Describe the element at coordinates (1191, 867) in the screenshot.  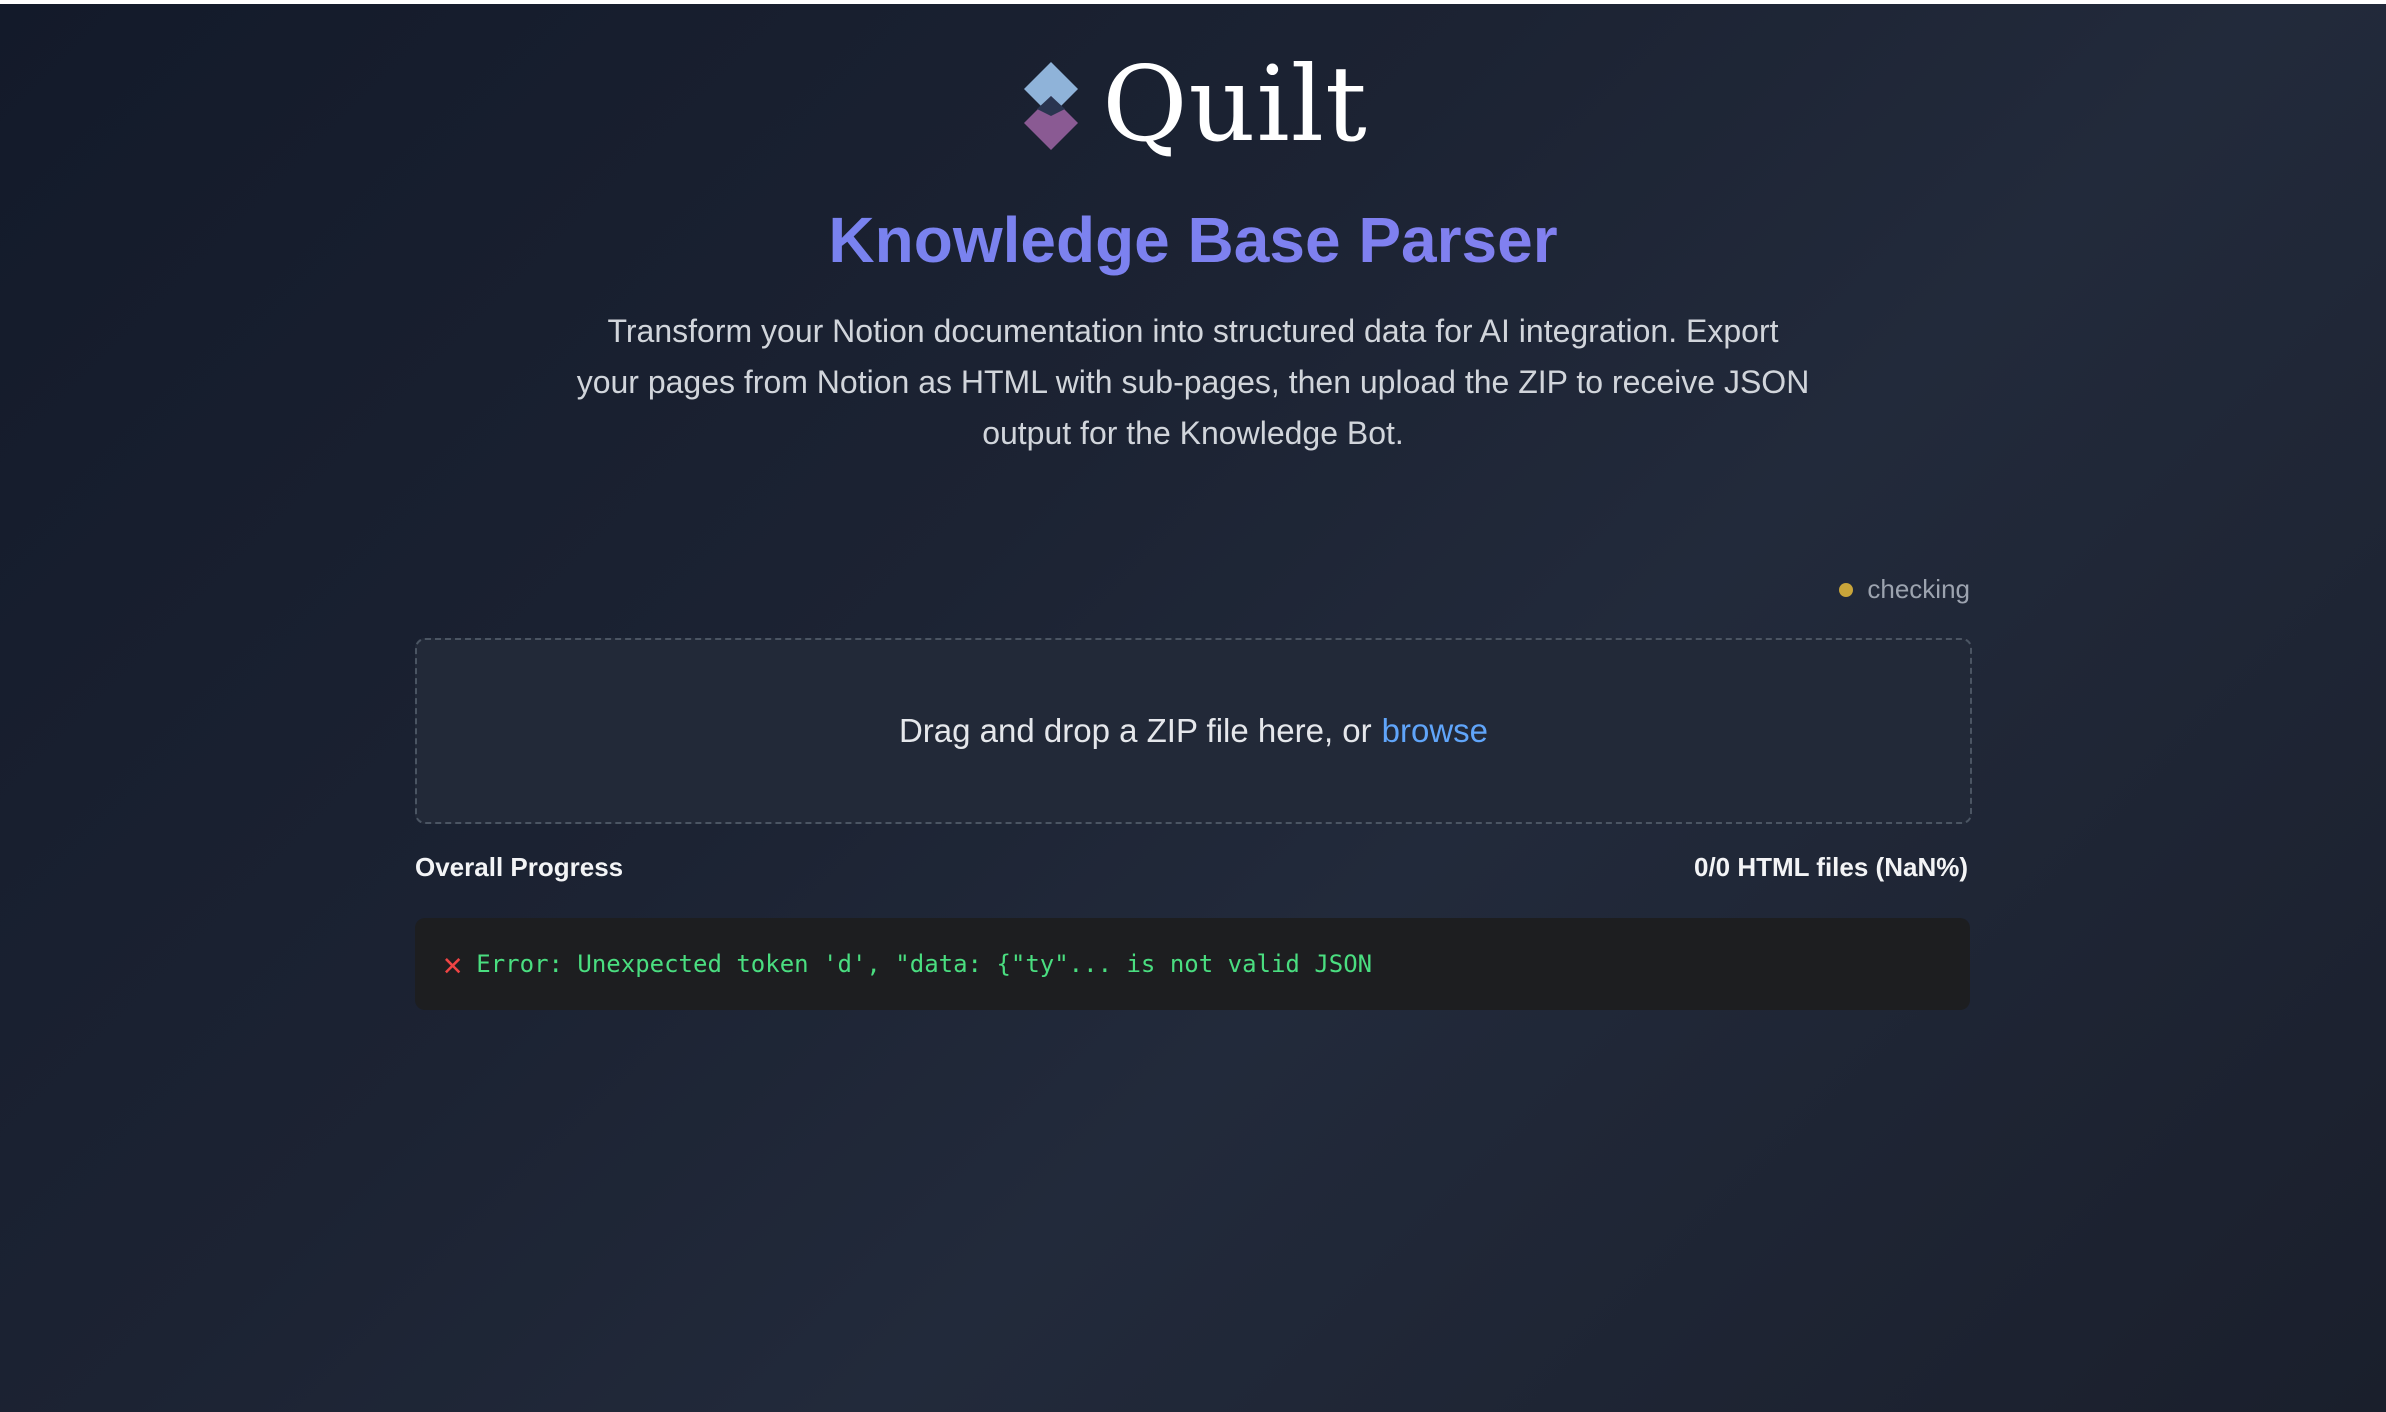
I see `overall-progress: Overall Progress 0/0 HTML files (NaN%)` at that location.